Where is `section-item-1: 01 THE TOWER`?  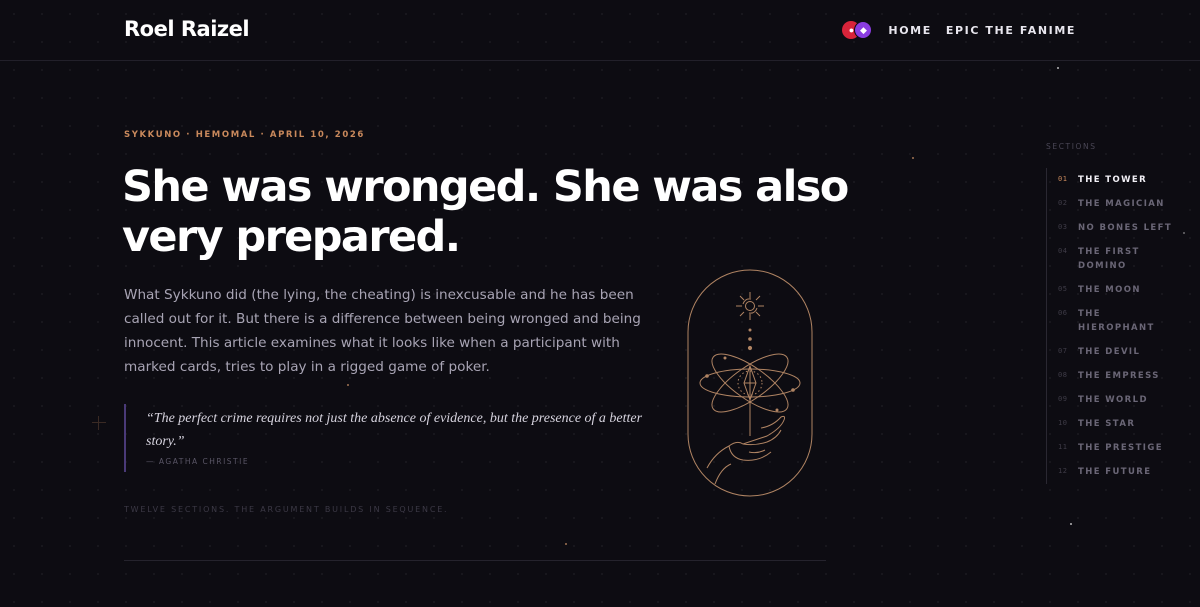 section-item-1: 01 THE TOWER is located at coordinates (1111, 180).